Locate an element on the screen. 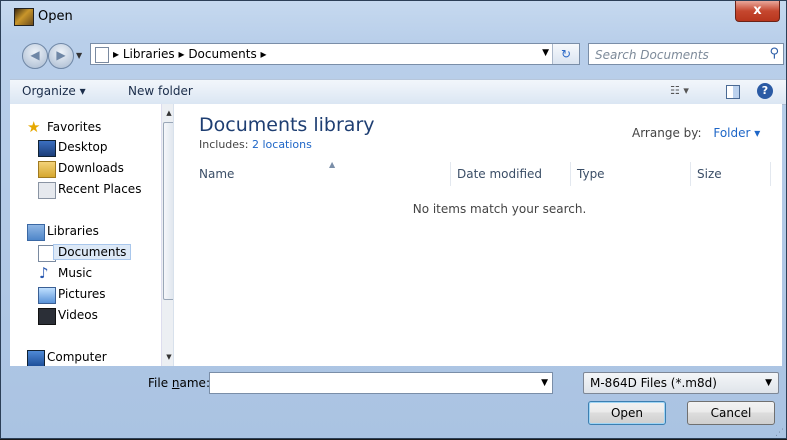 This screenshot has height=440, width=787. search-icon: ⚲ is located at coordinates (774, 53).